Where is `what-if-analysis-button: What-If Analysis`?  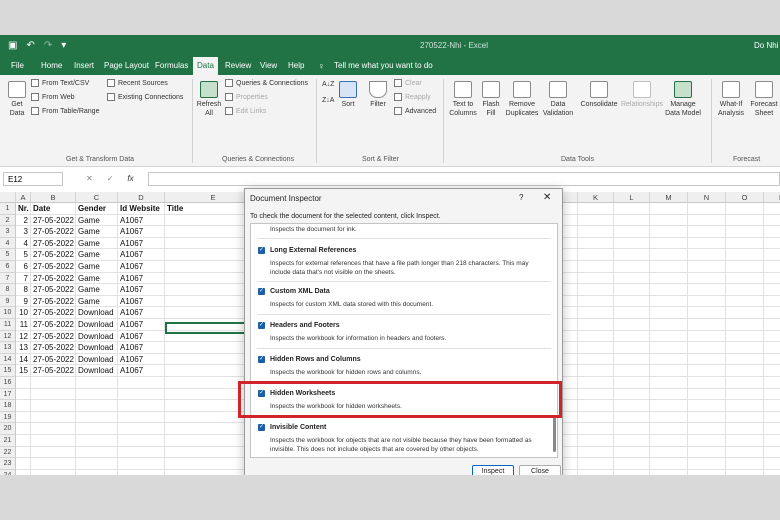 what-if-analysis-button: What-If Analysis is located at coordinates (731, 99).